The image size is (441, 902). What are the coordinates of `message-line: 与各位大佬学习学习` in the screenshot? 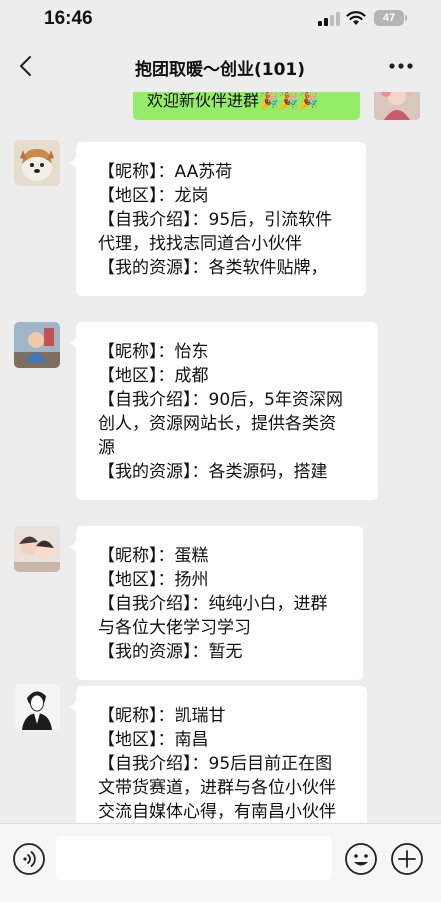 It's located at (174, 628).